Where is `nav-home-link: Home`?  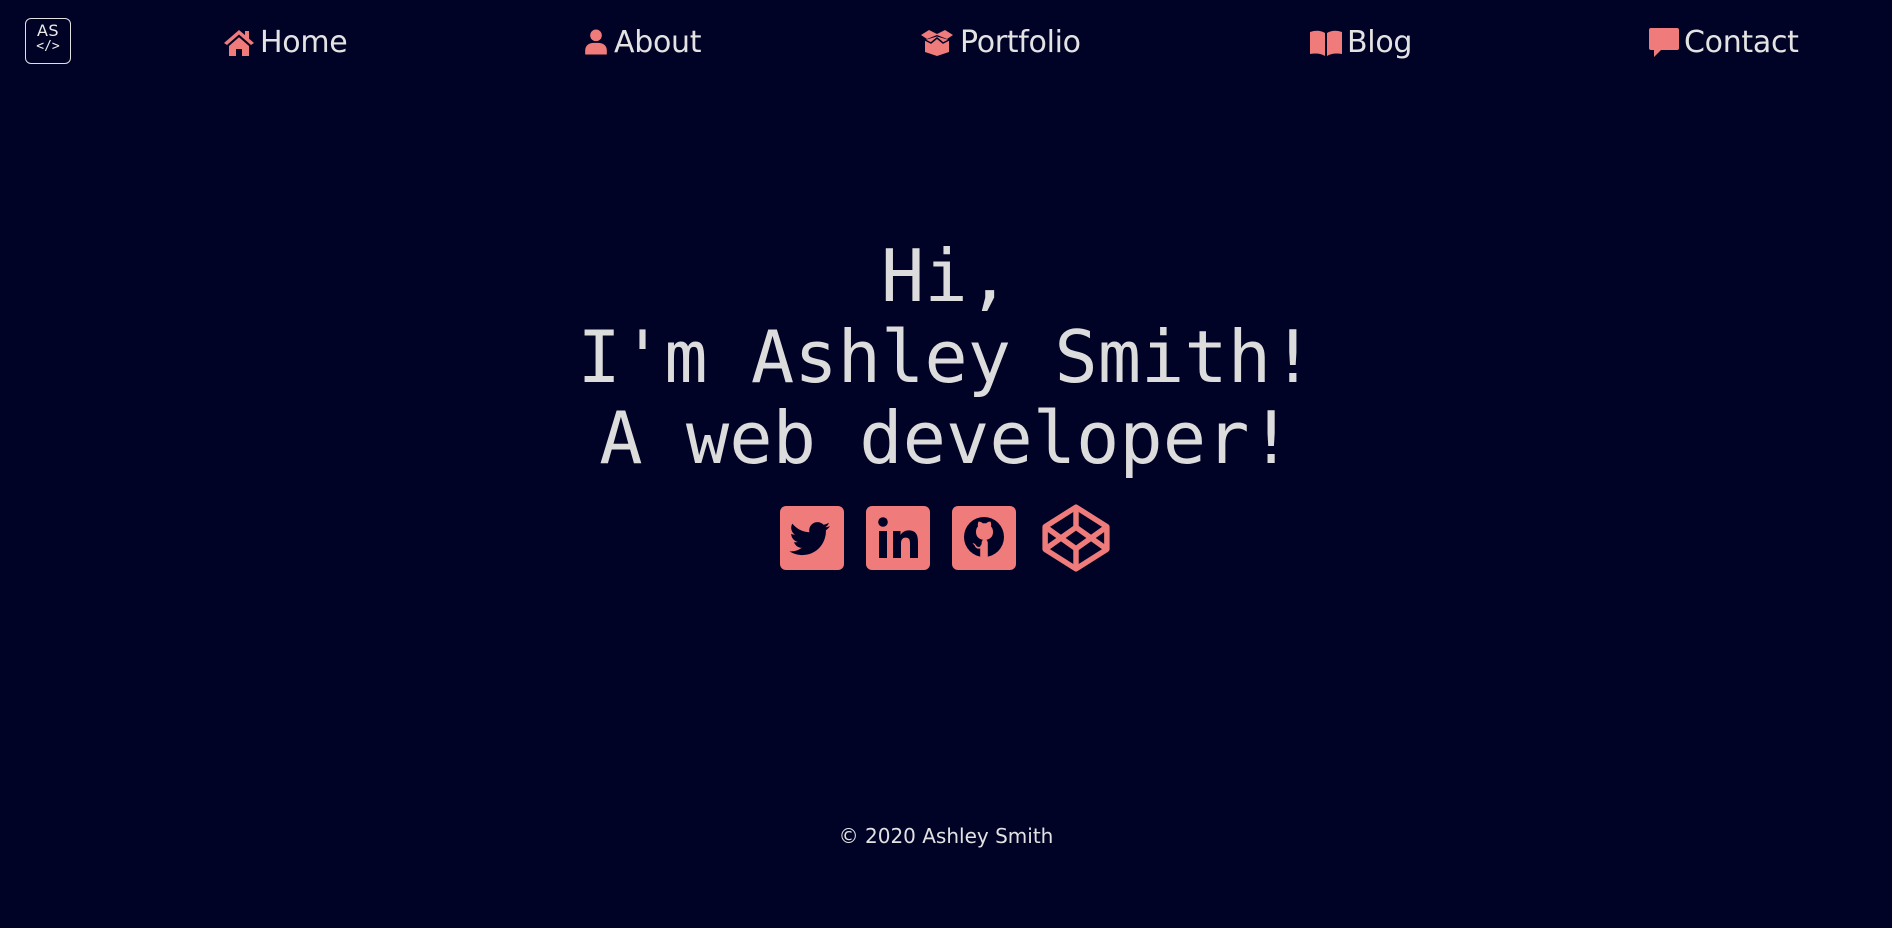 nav-home-link: Home is located at coordinates (284, 42).